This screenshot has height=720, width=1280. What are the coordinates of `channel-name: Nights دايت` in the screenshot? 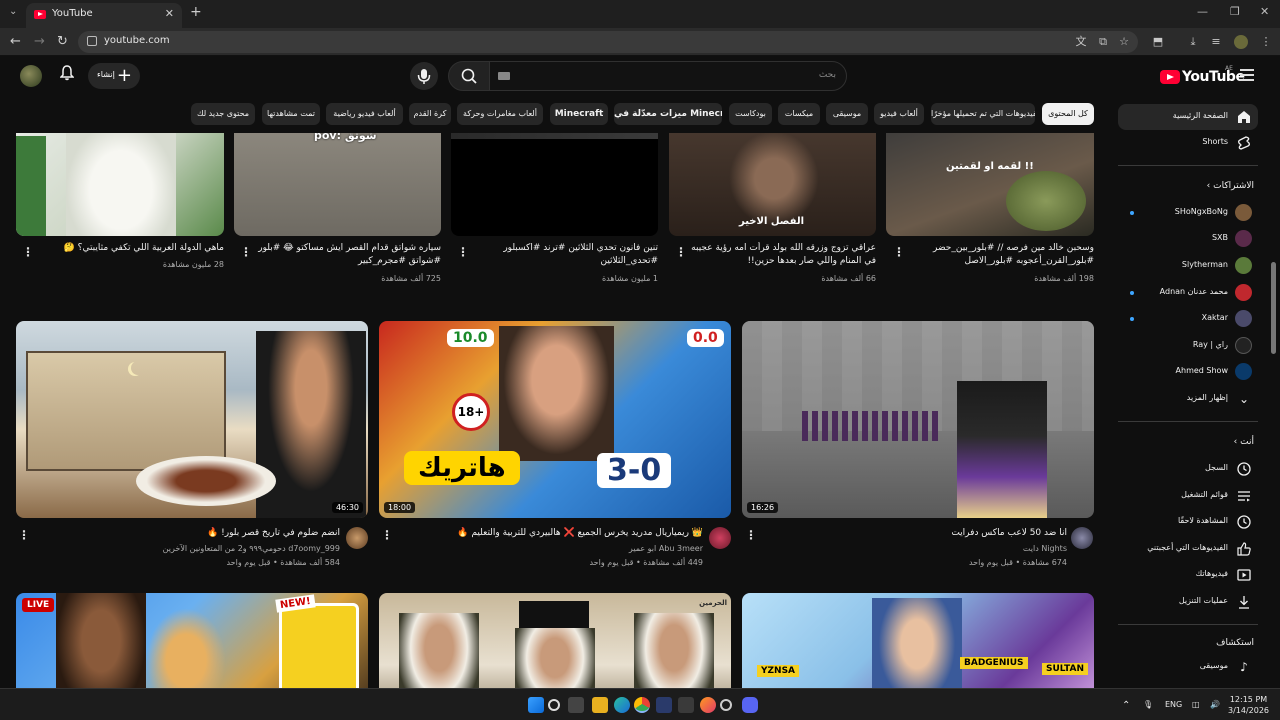 It's located at (914, 549).